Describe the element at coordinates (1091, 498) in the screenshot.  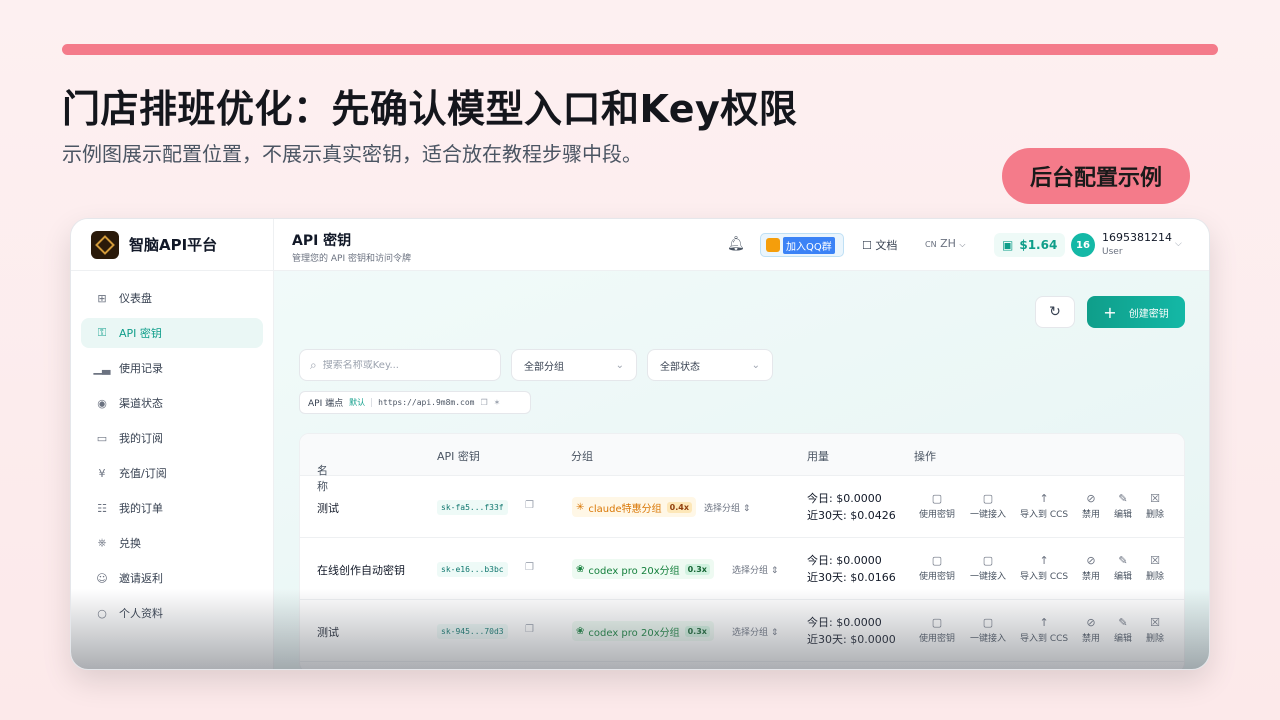
I see `ban-icon: ⊘` at that location.